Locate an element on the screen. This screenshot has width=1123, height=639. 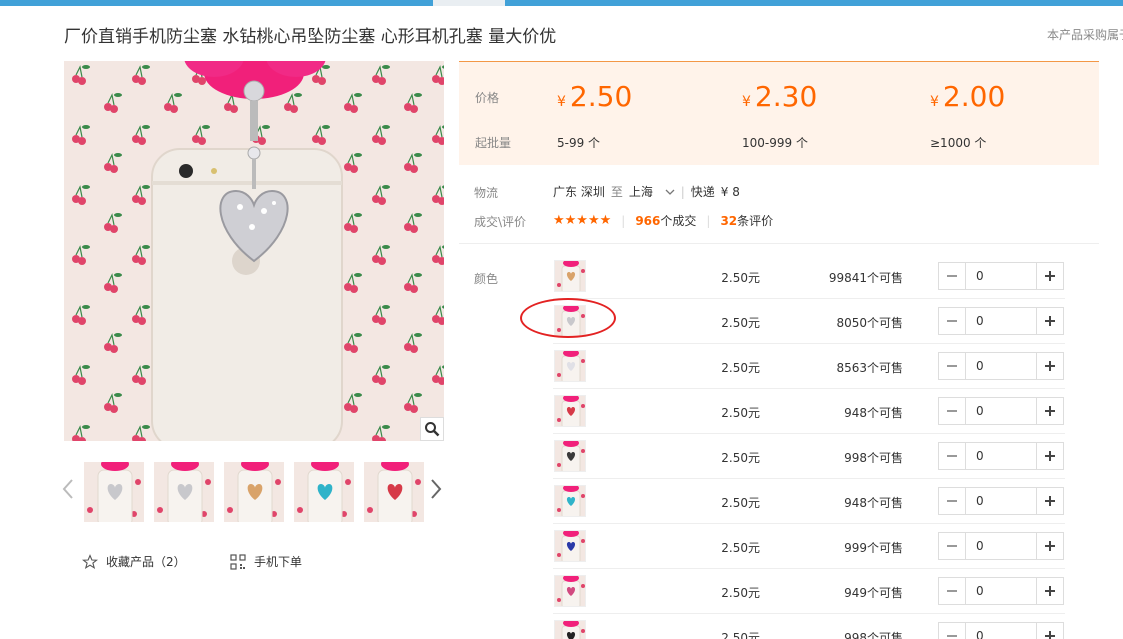
ship-fee: ¥ 8 is located at coordinates (730, 191).